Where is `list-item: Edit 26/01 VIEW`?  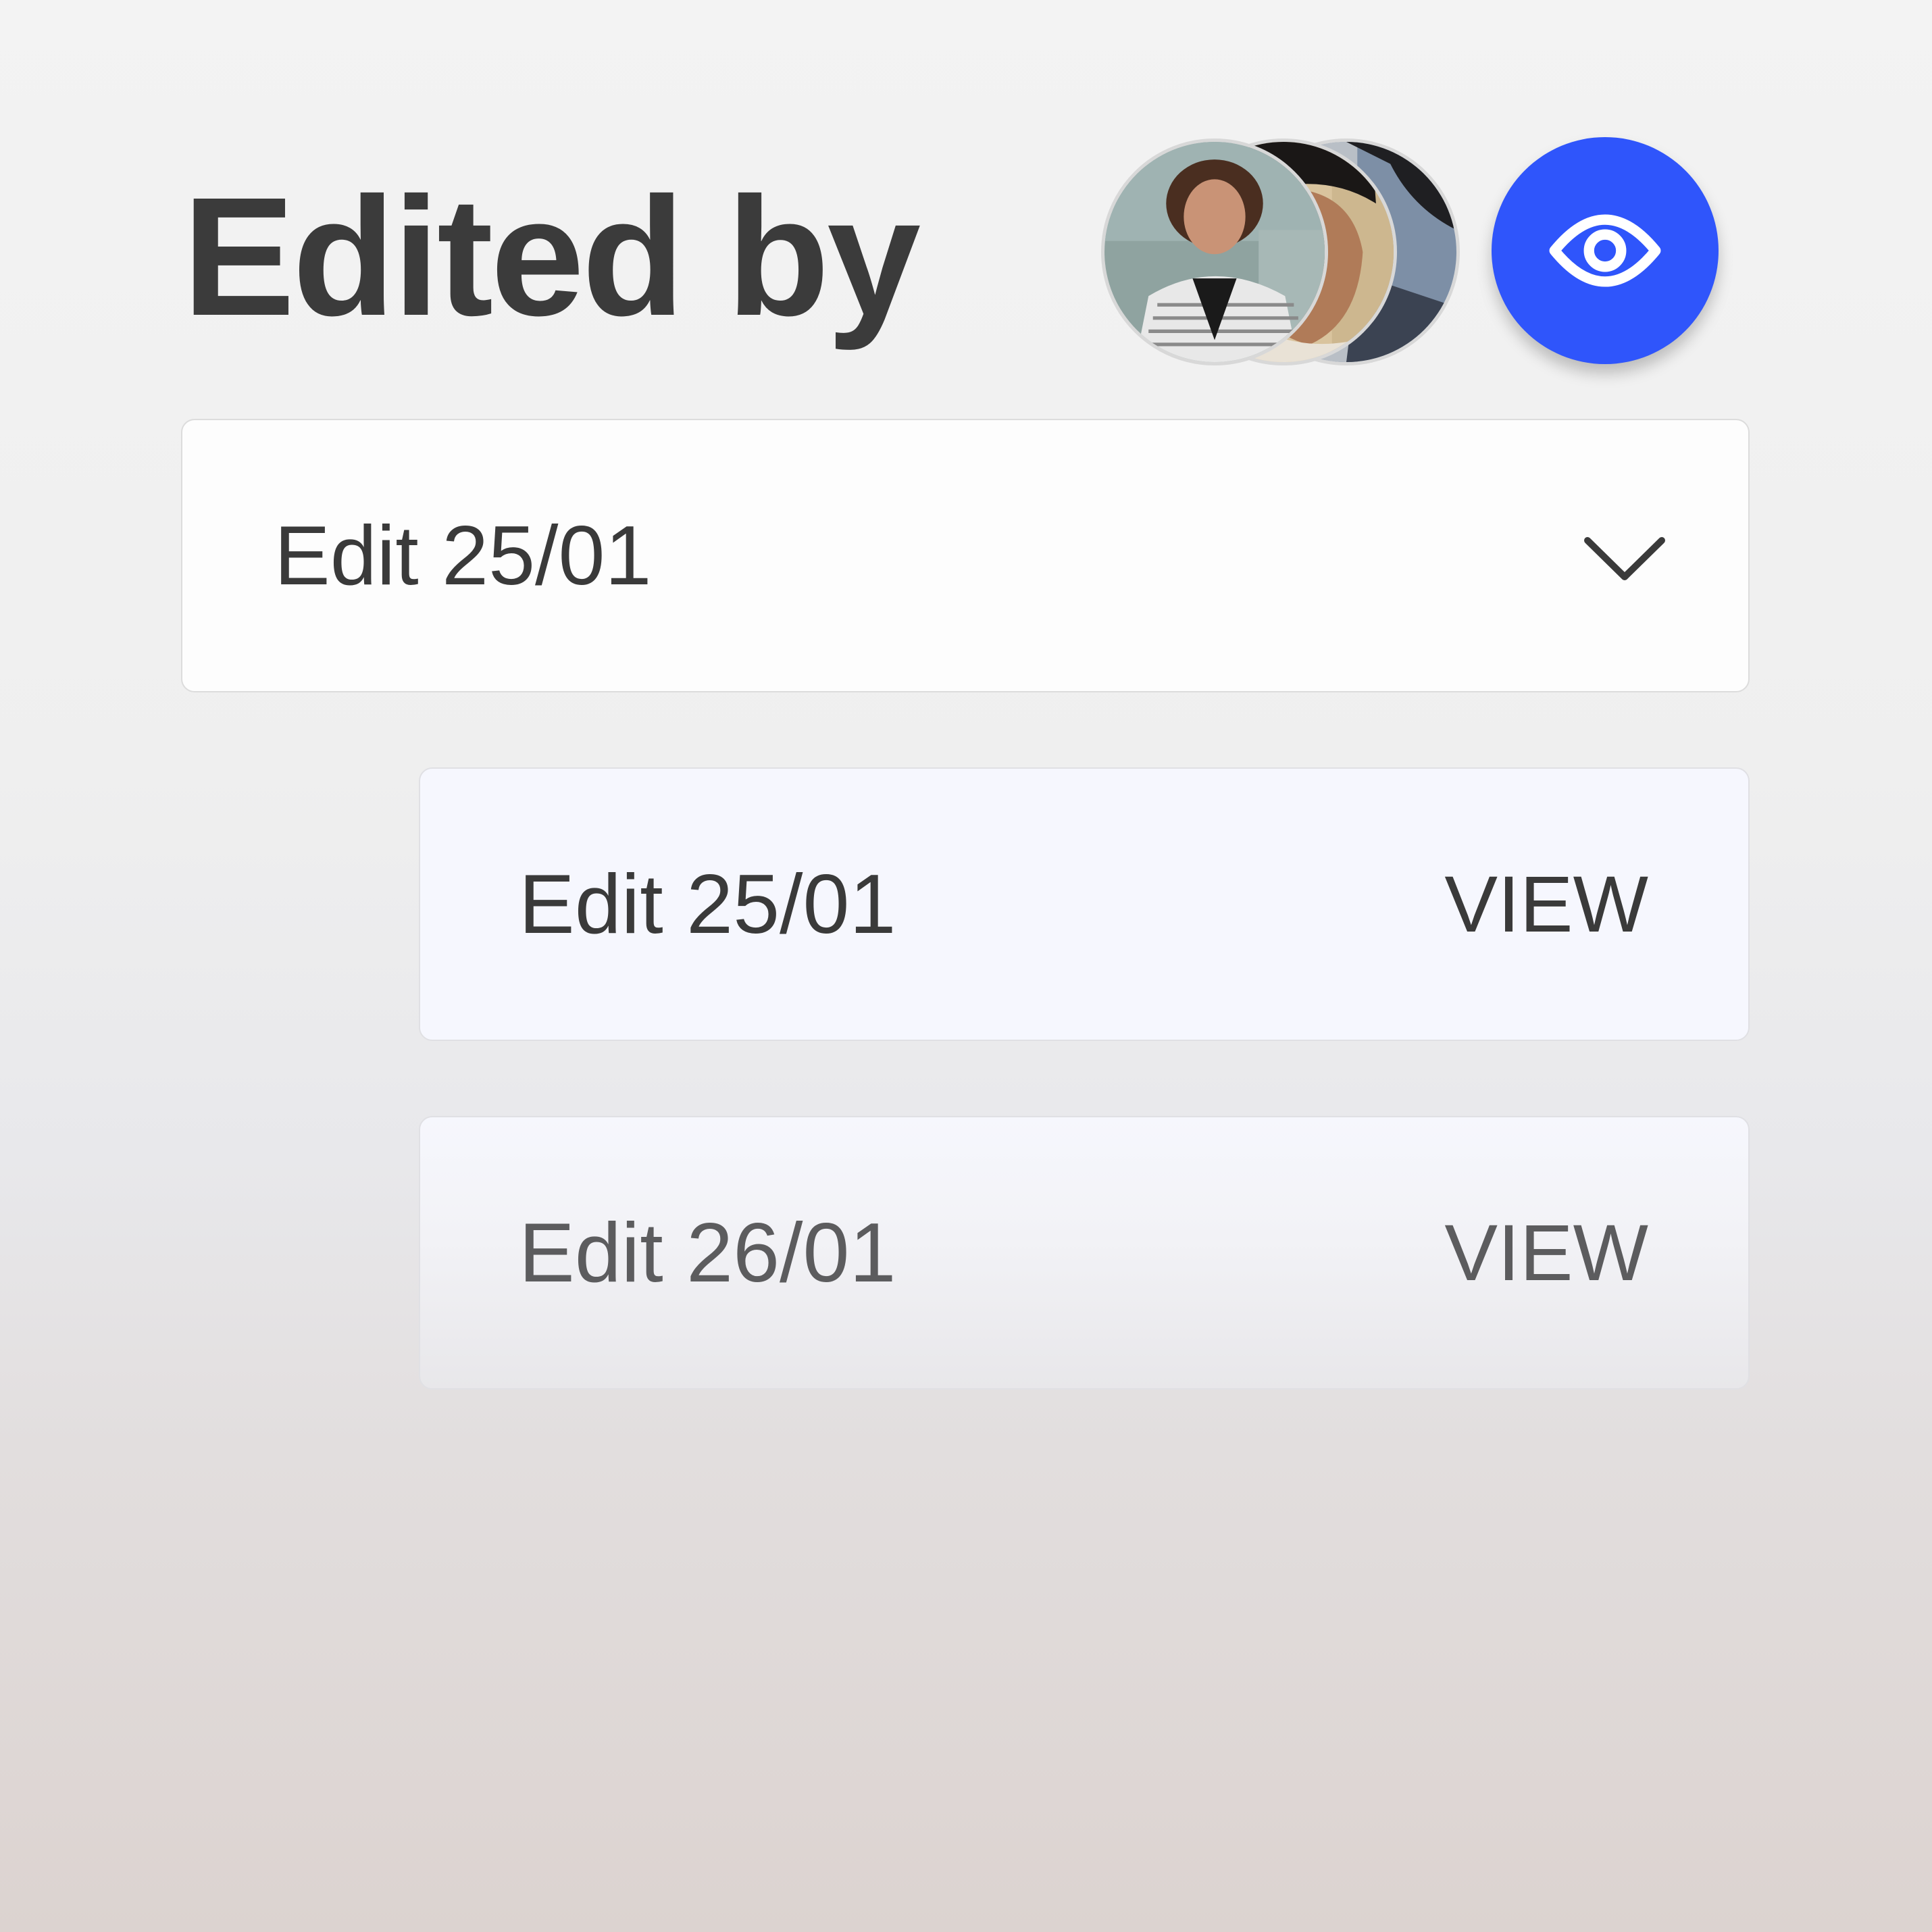
list-item: Edit 26/01 VIEW is located at coordinates (1084, 1253).